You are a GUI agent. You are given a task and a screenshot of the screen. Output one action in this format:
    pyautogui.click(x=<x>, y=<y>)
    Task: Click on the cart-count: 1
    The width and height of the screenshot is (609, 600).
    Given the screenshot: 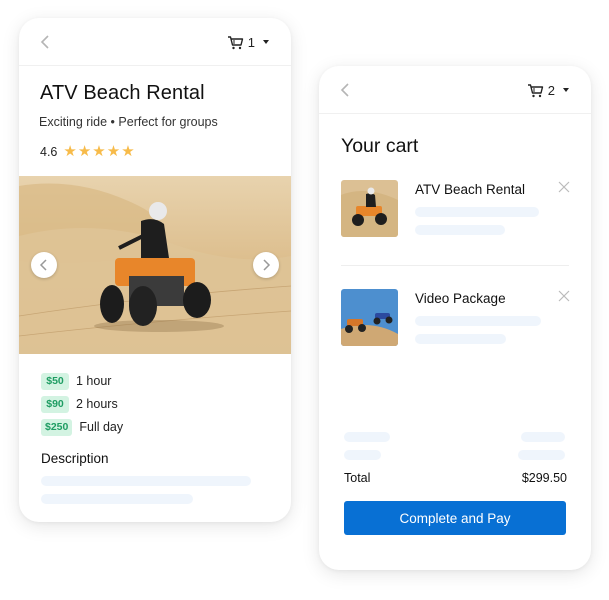 What is the action you would take?
    pyautogui.click(x=251, y=42)
    